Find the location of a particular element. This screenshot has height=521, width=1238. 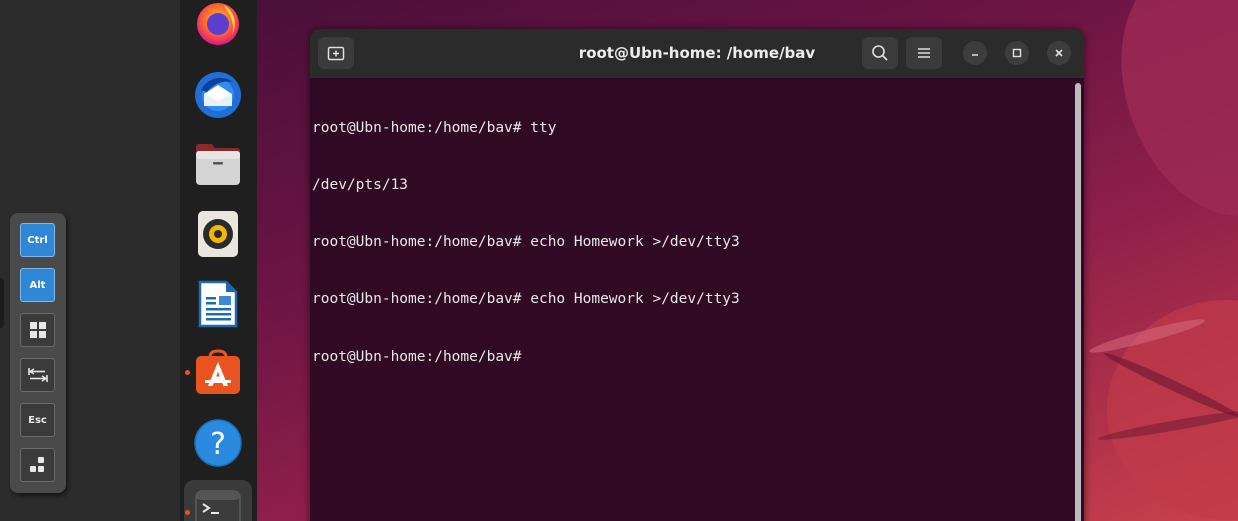

firefox-icon is located at coordinates (218, 24).